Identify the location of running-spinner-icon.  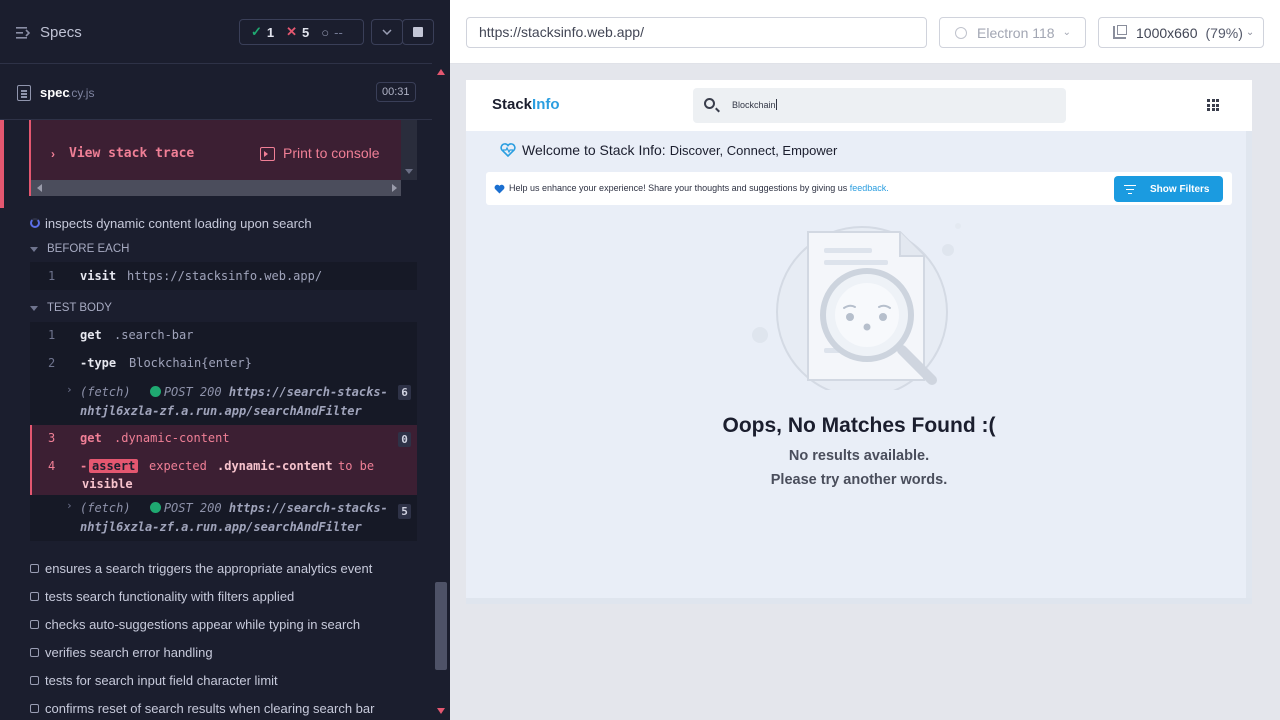
(35, 223).